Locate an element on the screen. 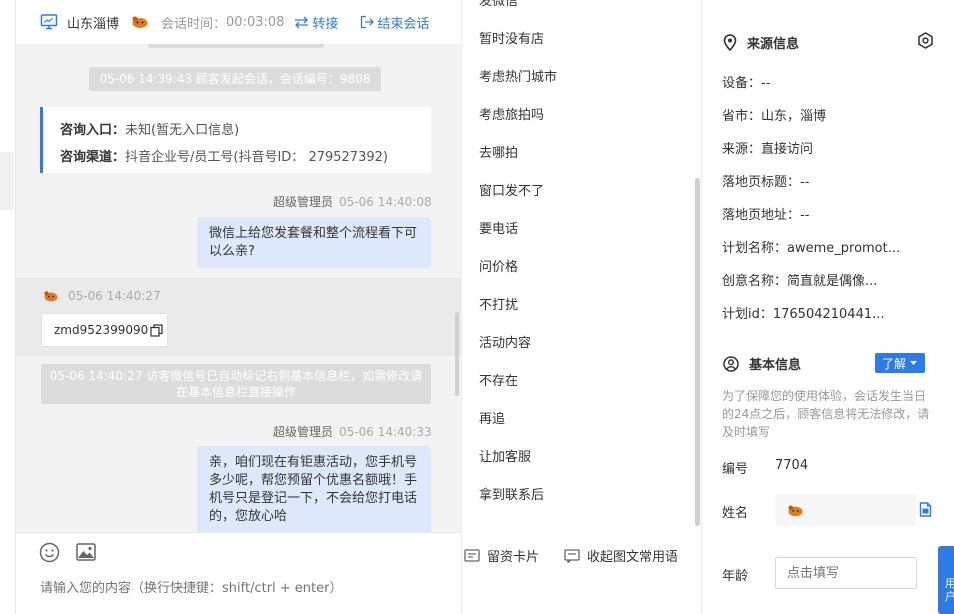  wechat-id-text: zmd952399090 is located at coordinates (101, 330).